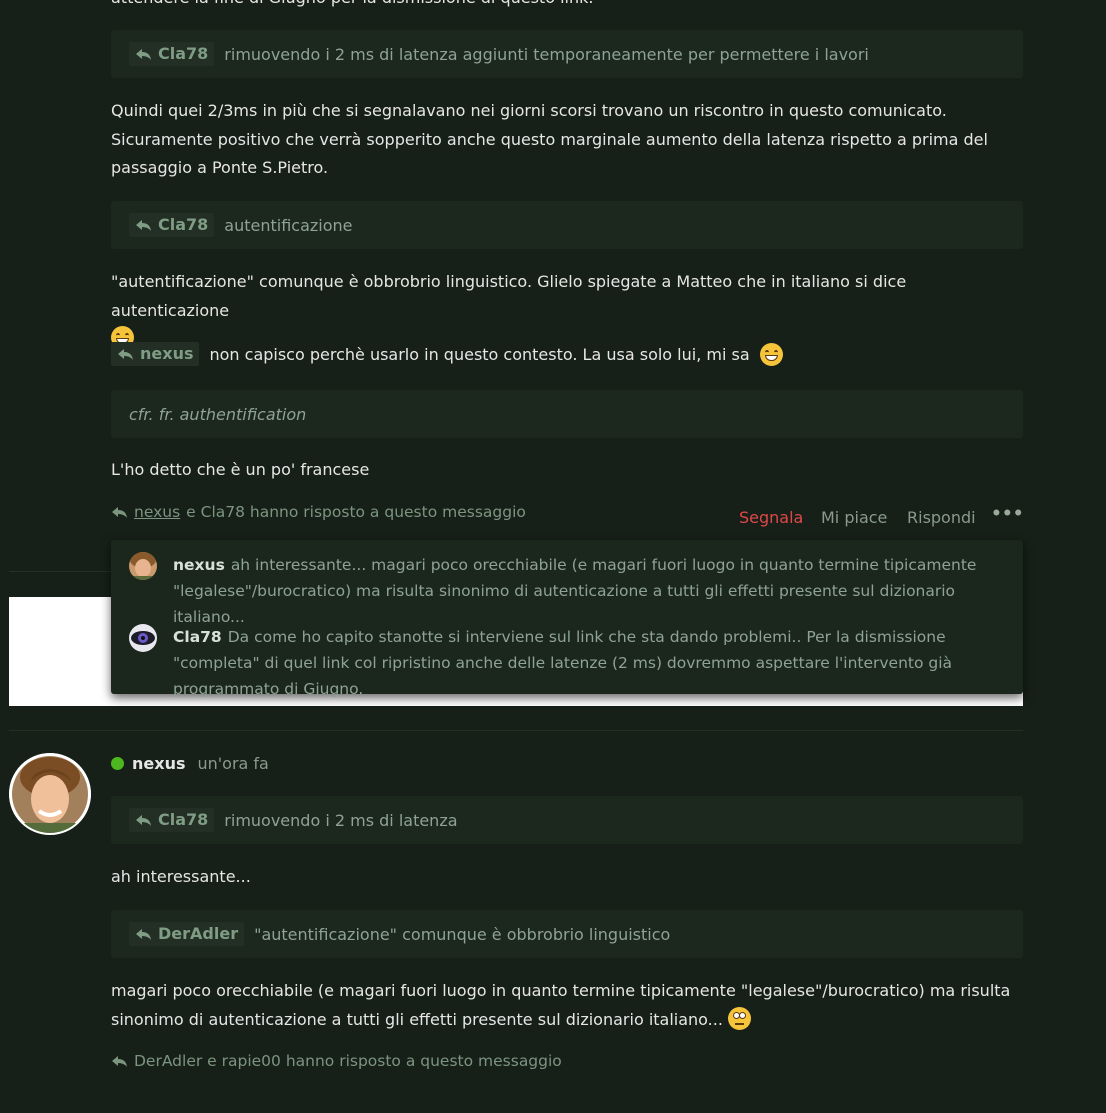 Image resolution: width=1106 pixels, height=1113 pixels. What do you see at coordinates (199, 565) in the screenshot?
I see `popup-reply-author: nexus` at bounding box center [199, 565].